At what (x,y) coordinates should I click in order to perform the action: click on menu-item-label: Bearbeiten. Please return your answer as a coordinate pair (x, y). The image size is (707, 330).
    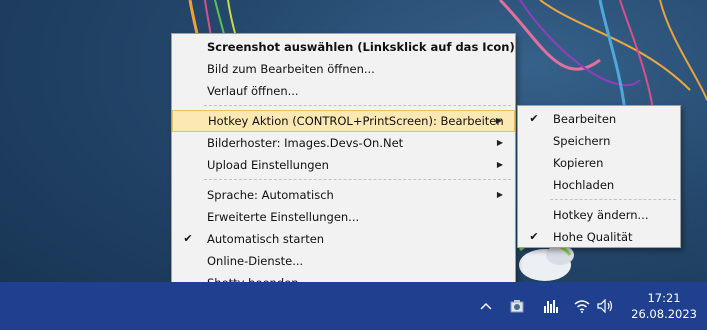
    Looking at the image, I should click on (585, 119).